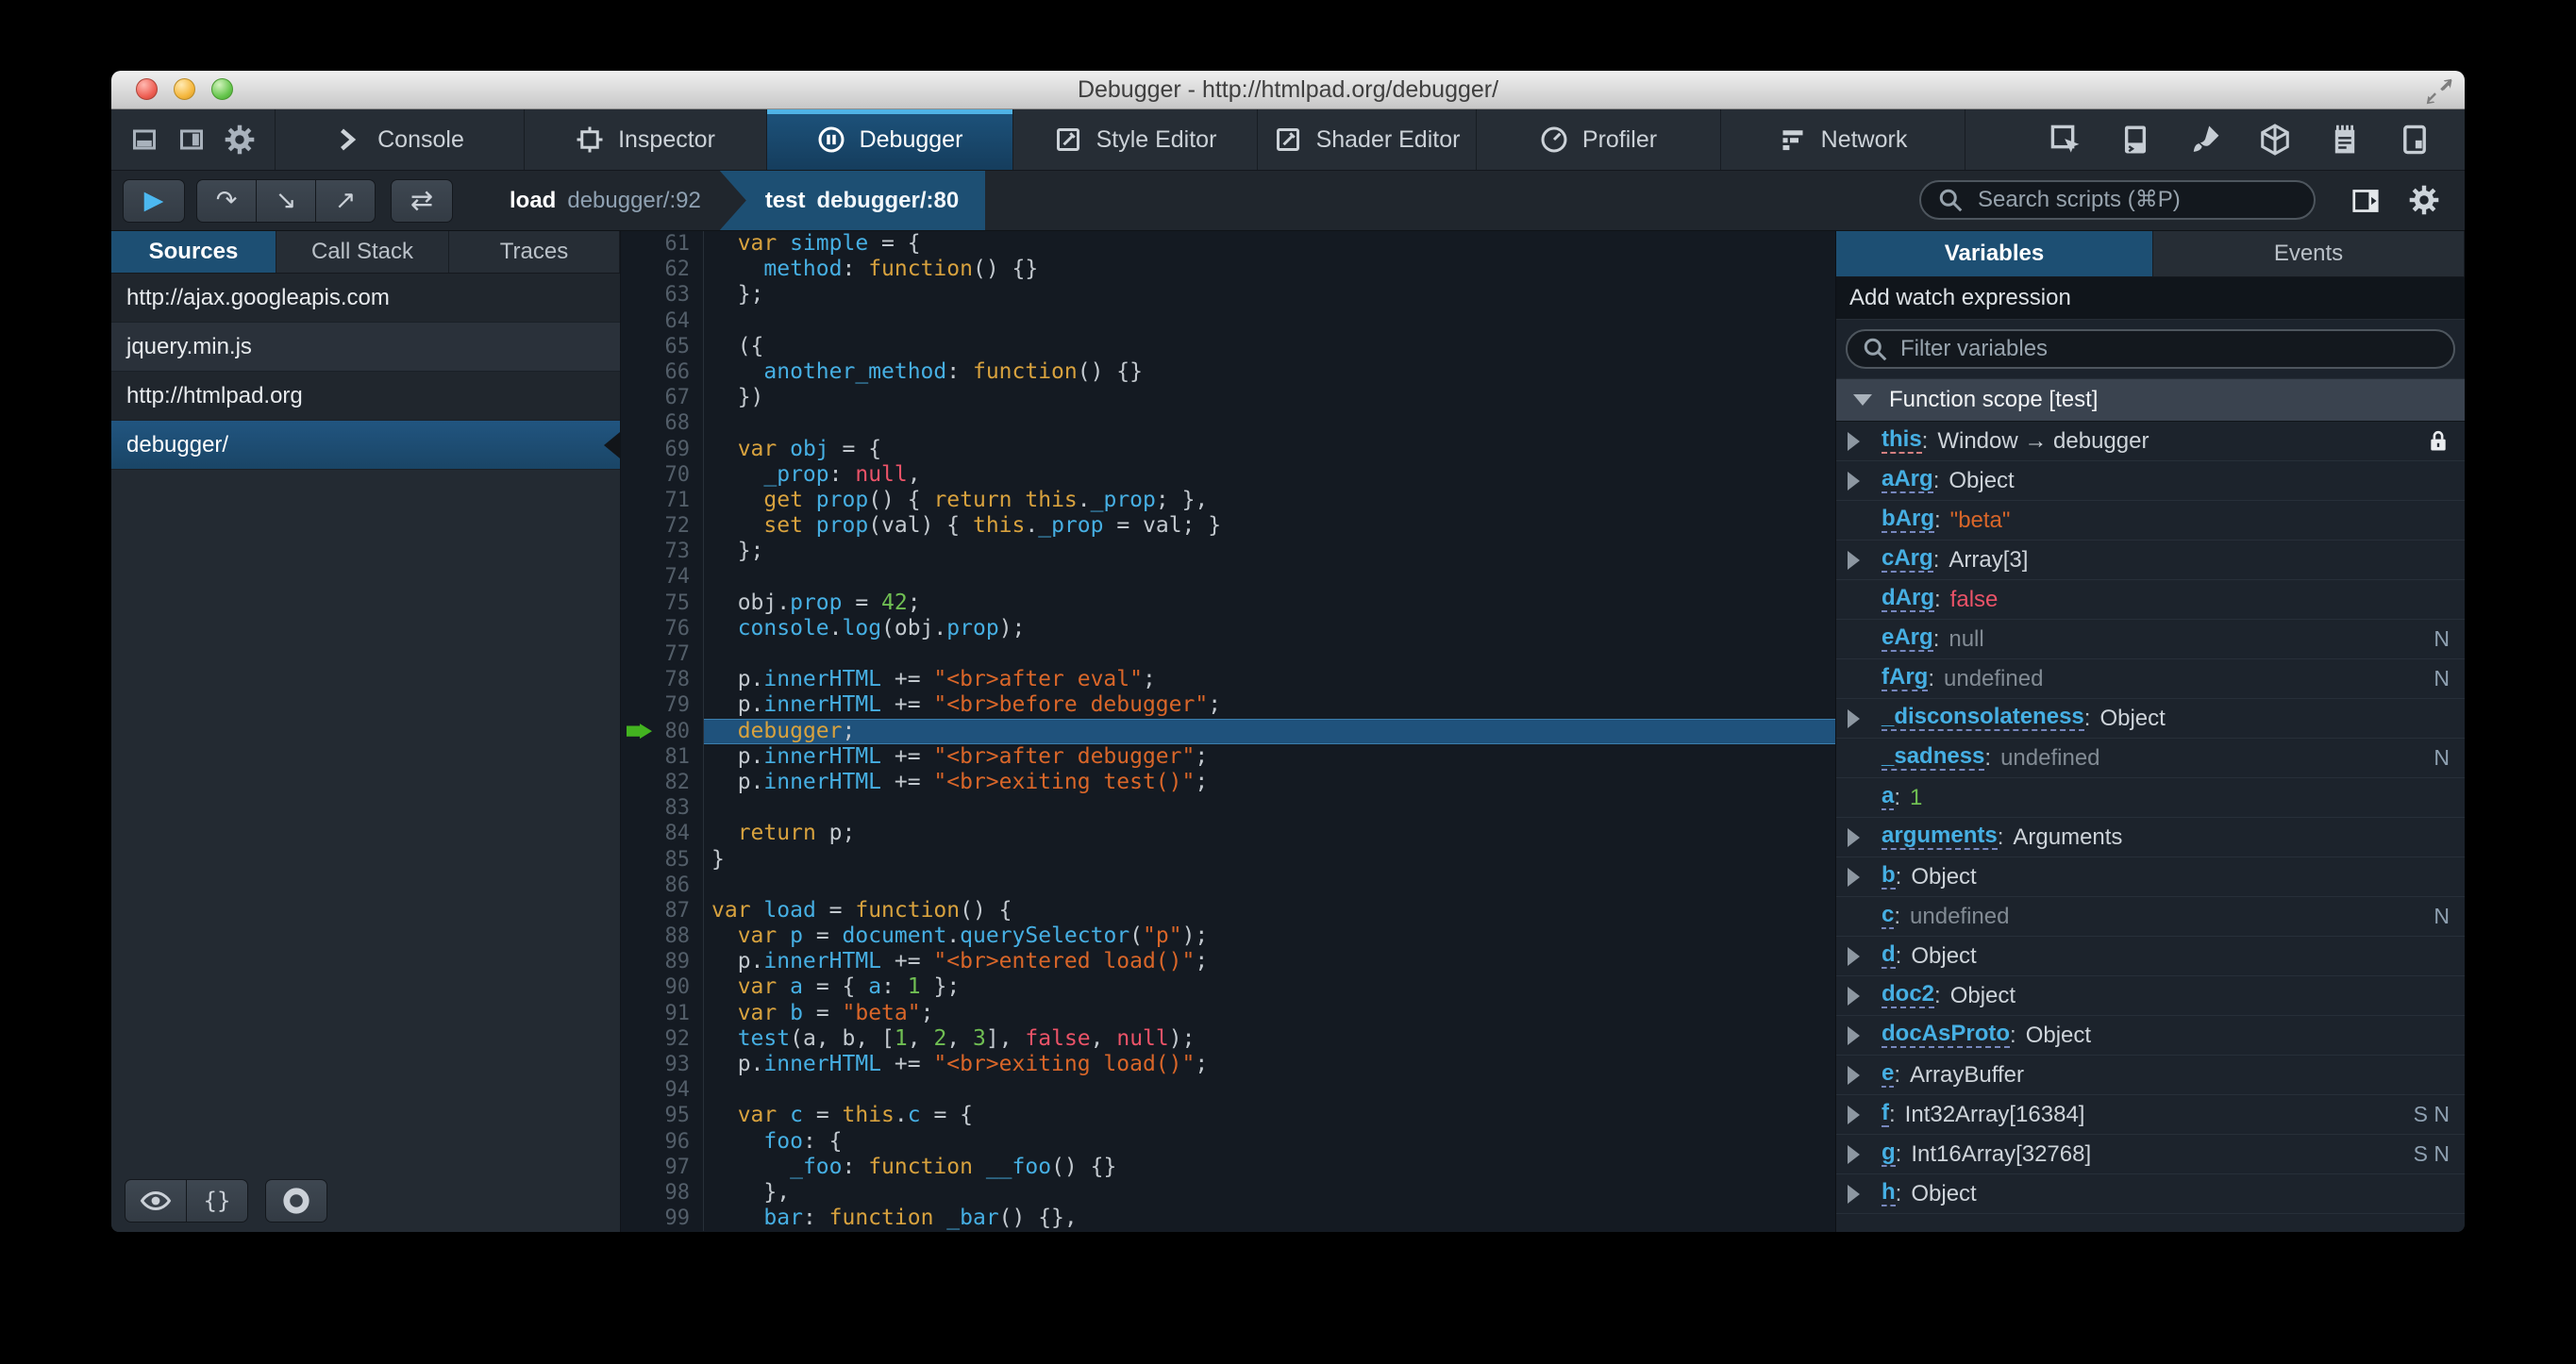 This screenshot has width=2576, height=1364. What do you see at coordinates (662, 680) in the screenshot?
I see `line-number-gutter: 78` at bounding box center [662, 680].